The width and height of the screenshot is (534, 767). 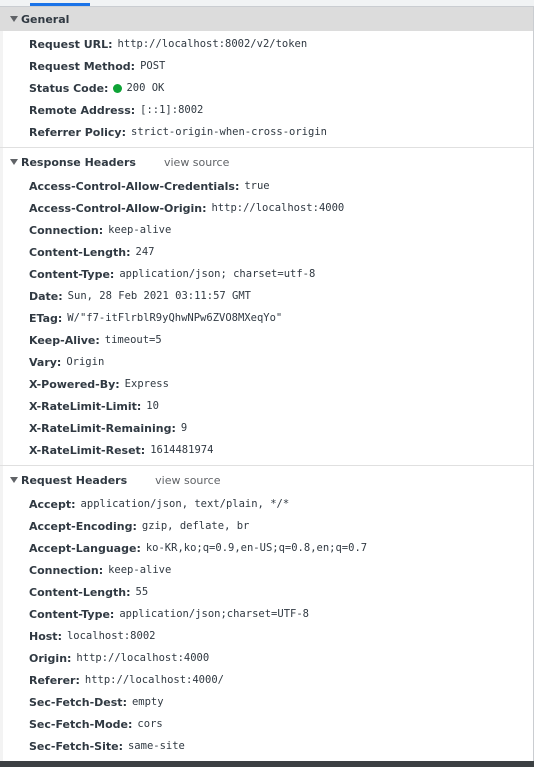 I want to click on header-value: 1614481974, so click(x=182, y=450).